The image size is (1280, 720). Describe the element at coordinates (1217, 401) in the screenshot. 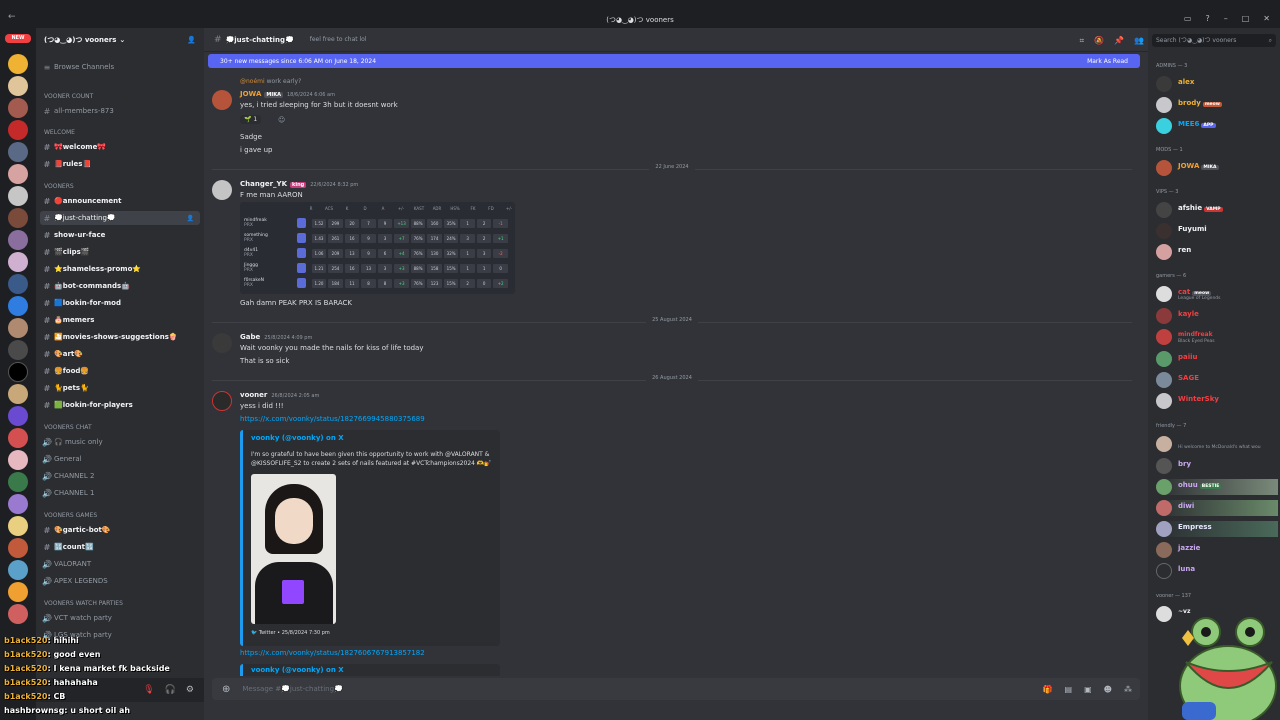

I see `member: WinterSky` at that location.